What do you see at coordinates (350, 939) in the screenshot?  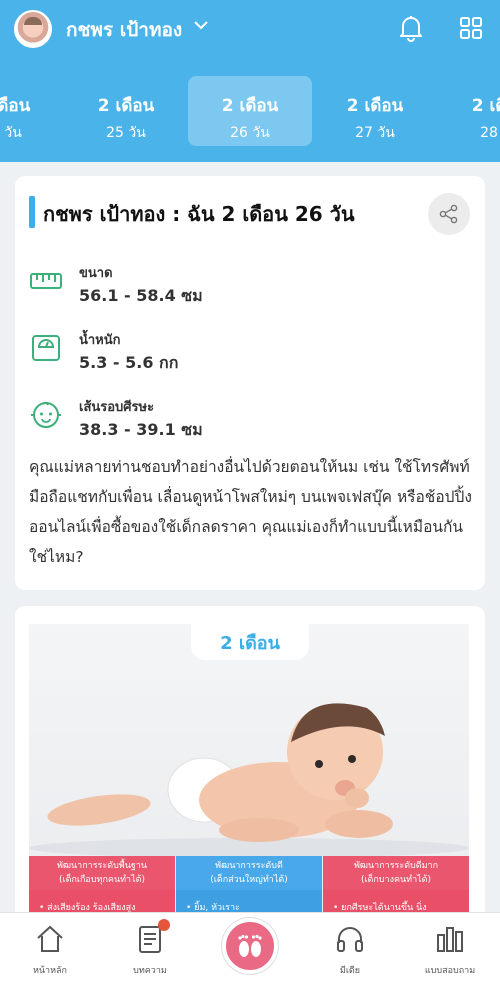 I see `headphones-icon` at bounding box center [350, 939].